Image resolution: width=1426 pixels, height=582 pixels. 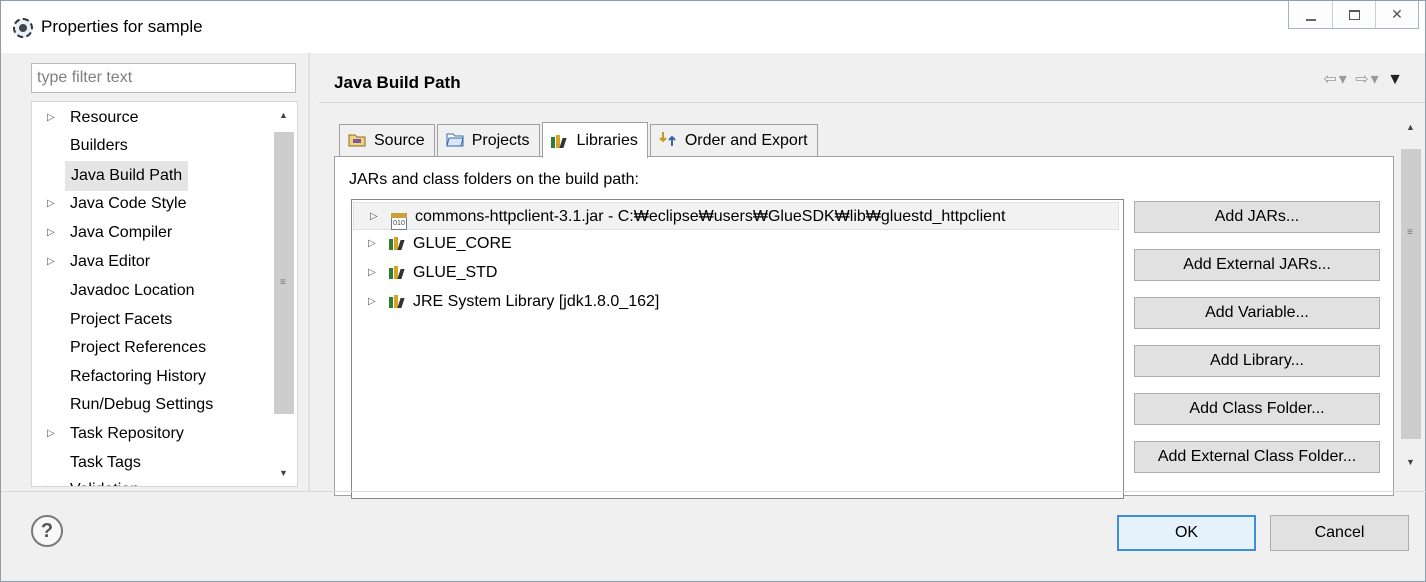 I want to click on page-scrollbar: ▲ ≡ ▼, so click(x=1411, y=301).